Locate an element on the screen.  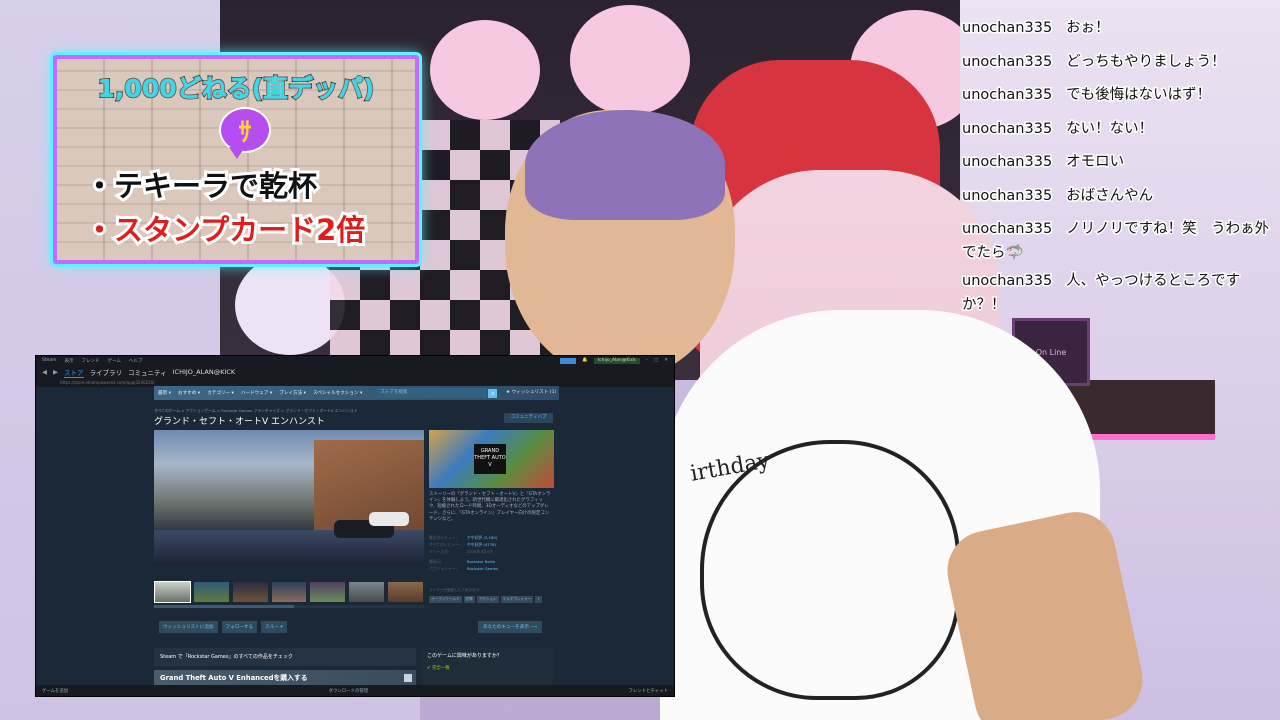
community-hub-button: コミュニティハブ is located at coordinates (528, 418).